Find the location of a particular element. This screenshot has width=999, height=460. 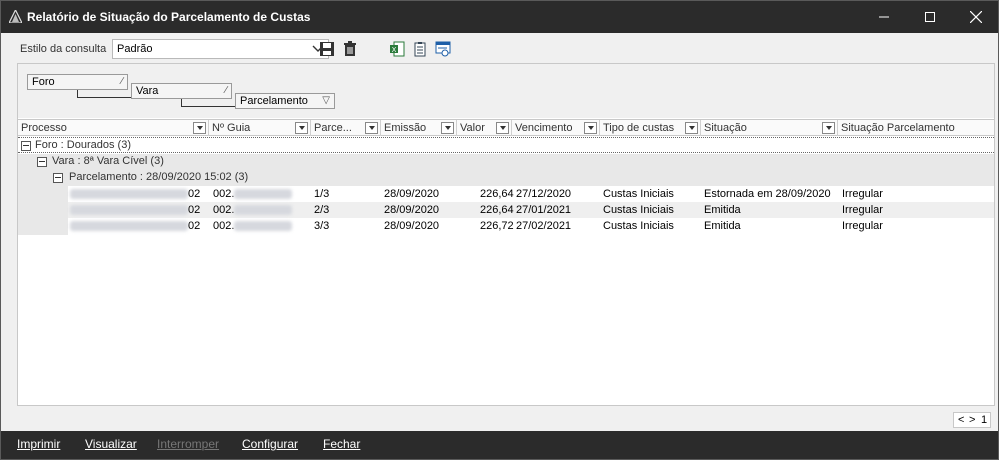

interrupt-button: Interromper is located at coordinates (188, 444).